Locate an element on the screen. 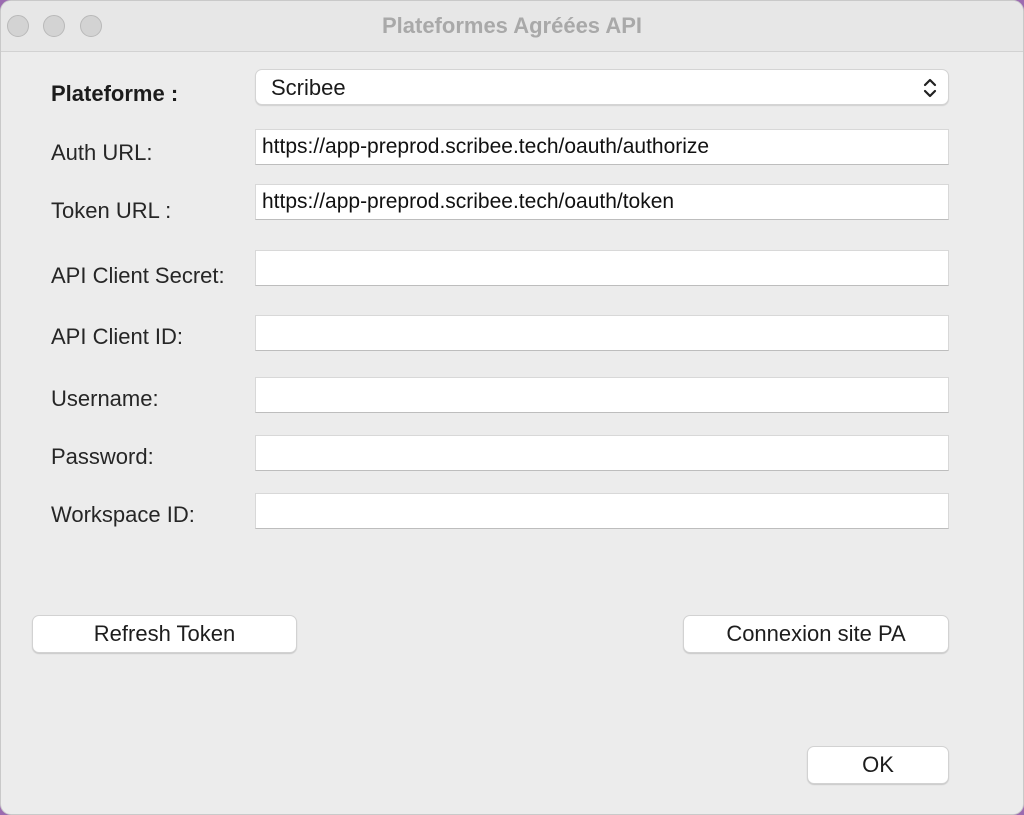 The height and width of the screenshot is (815, 1024). token-url-label: Token URL : is located at coordinates (111, 210).